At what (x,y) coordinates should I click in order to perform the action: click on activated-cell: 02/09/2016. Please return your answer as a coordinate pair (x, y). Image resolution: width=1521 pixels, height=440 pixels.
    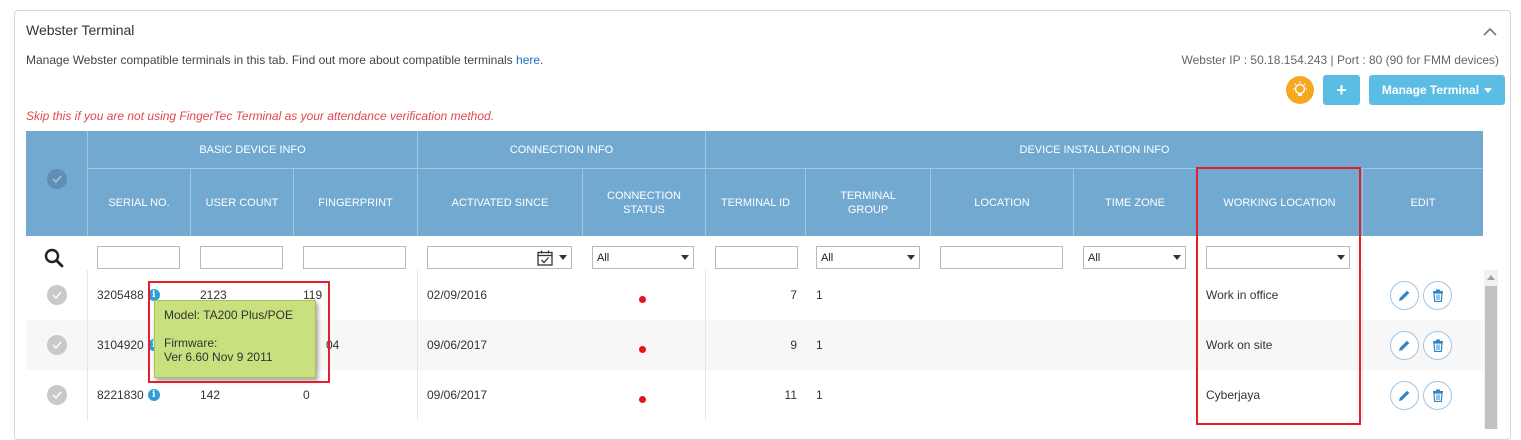
    Looking at the image, I should click on (457, 295).